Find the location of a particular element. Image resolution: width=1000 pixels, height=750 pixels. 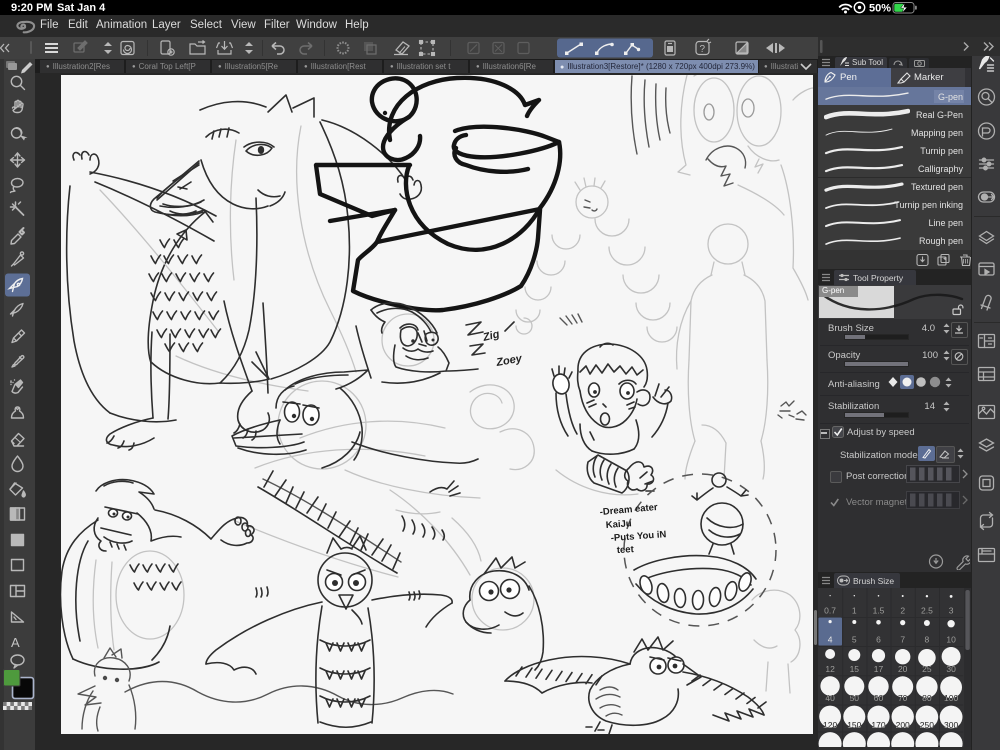

svg-text: -Puts You iN is located at coordinates (638, 536).